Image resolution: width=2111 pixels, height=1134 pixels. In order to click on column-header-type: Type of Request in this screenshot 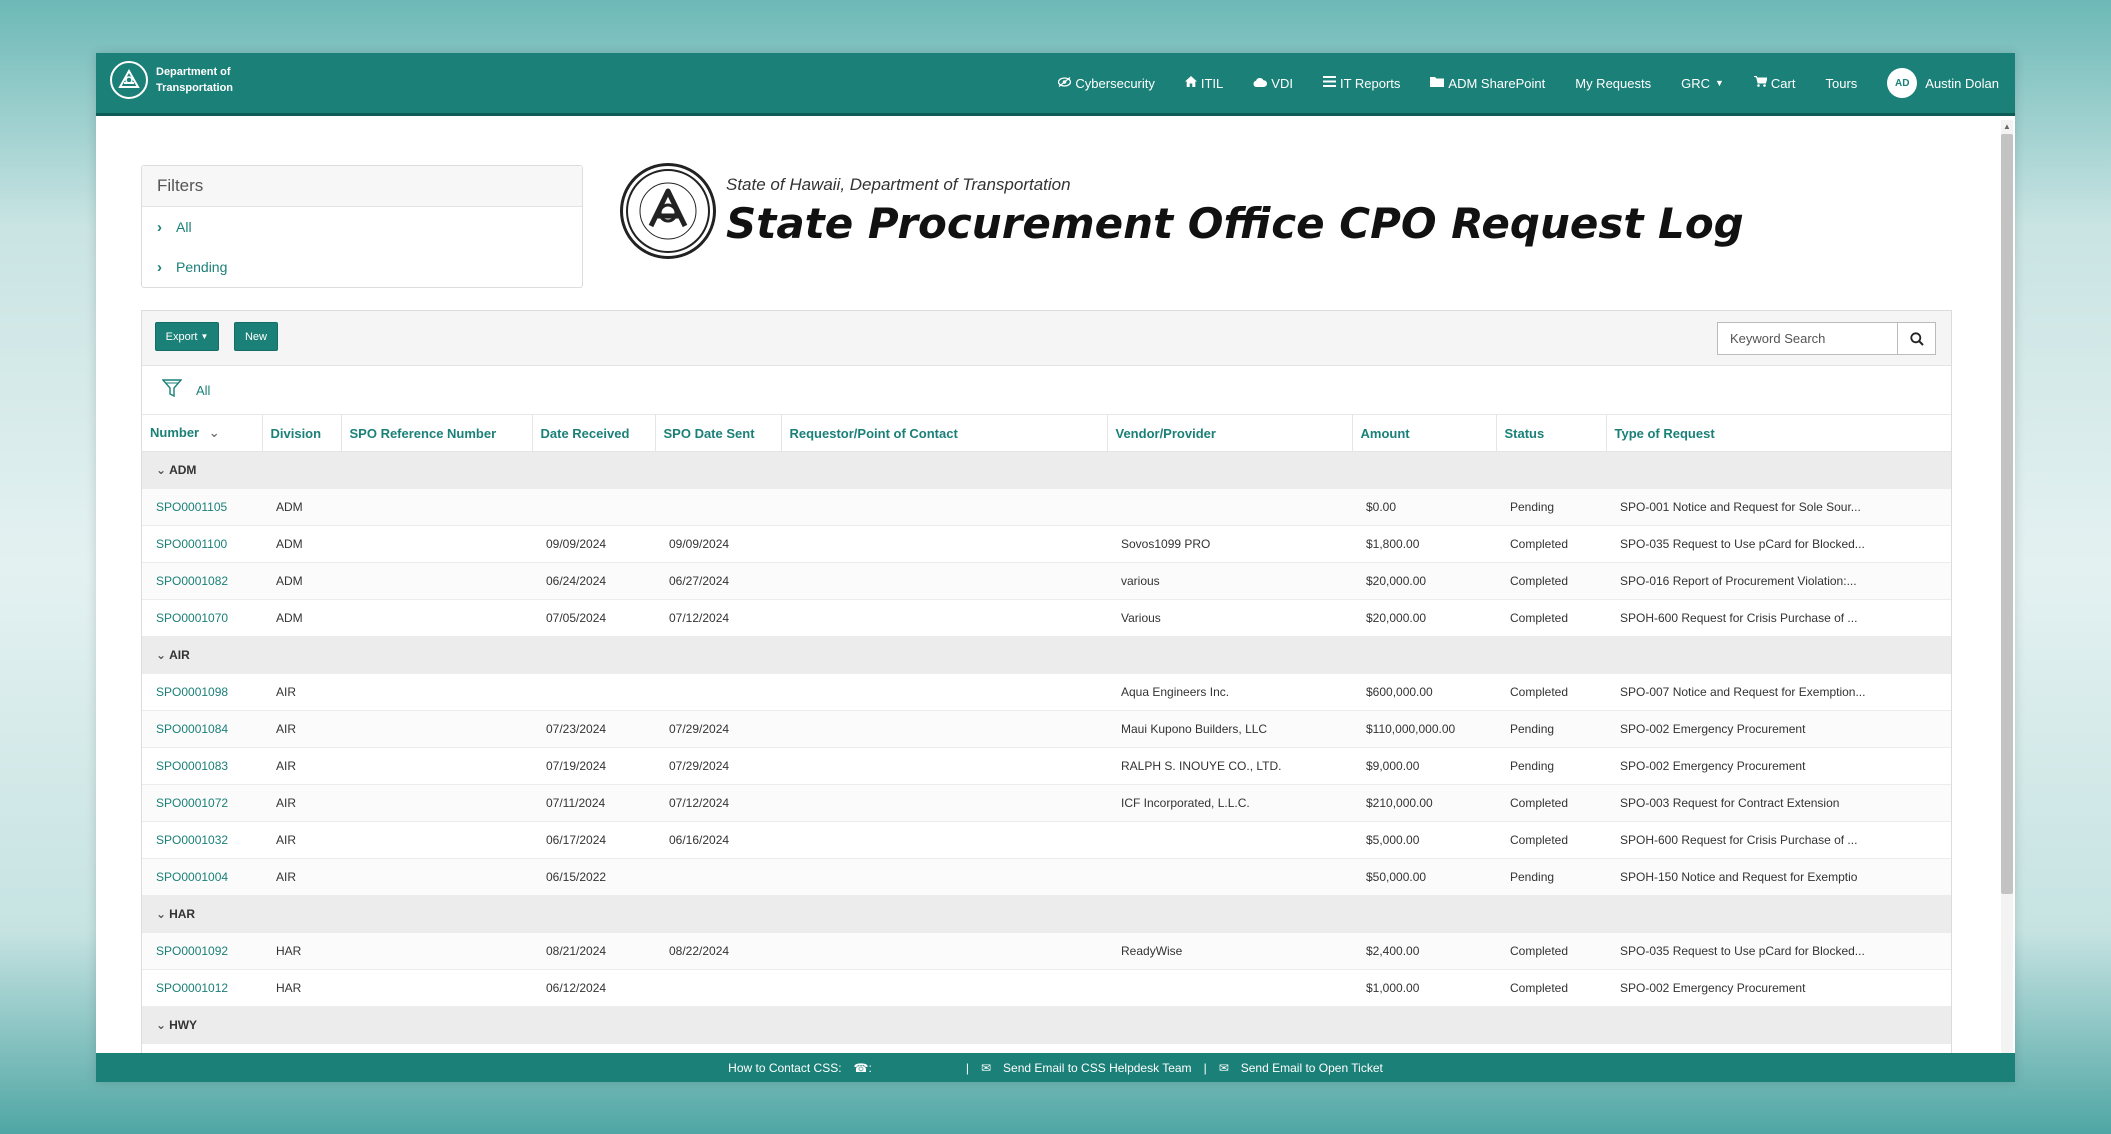, I will do `click(1778, 433)`.